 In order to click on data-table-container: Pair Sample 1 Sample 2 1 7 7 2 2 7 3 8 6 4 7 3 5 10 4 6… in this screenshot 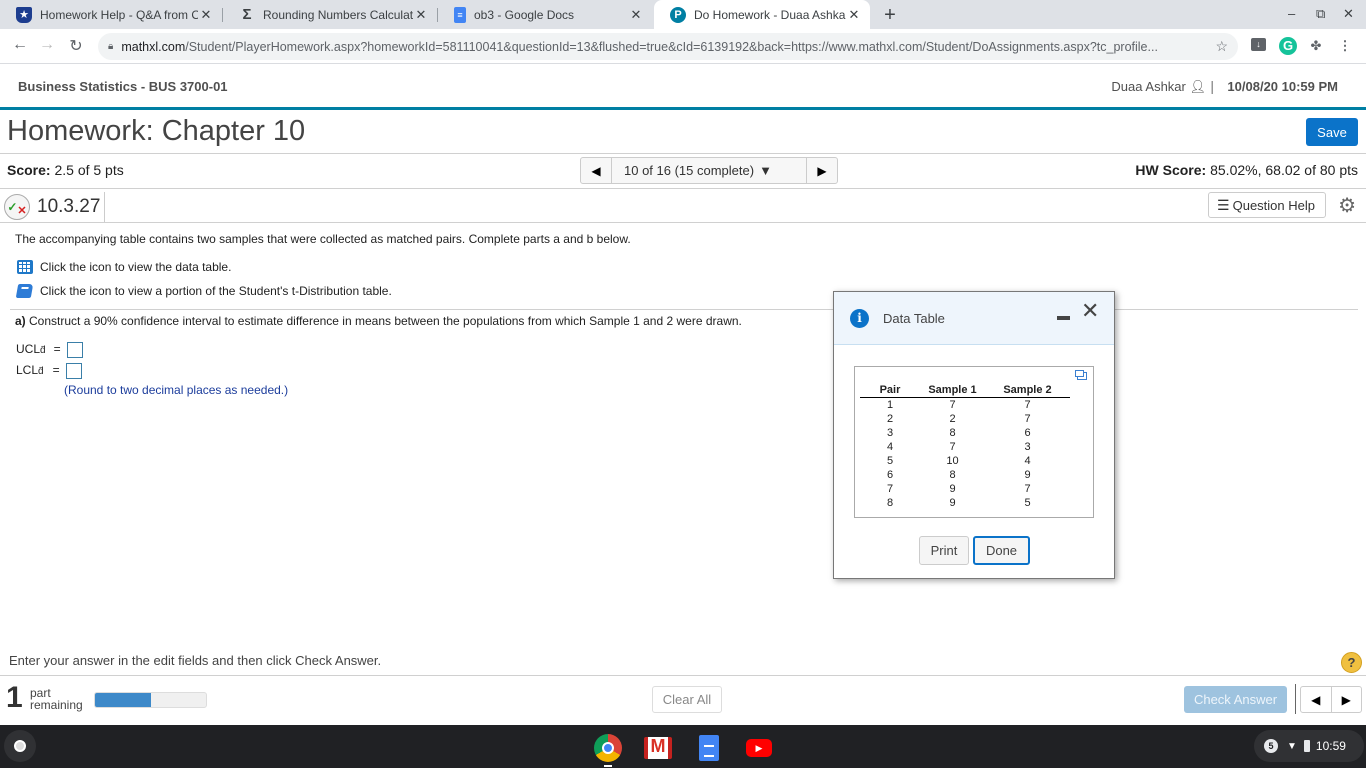, I will do `click(974, 442)`.